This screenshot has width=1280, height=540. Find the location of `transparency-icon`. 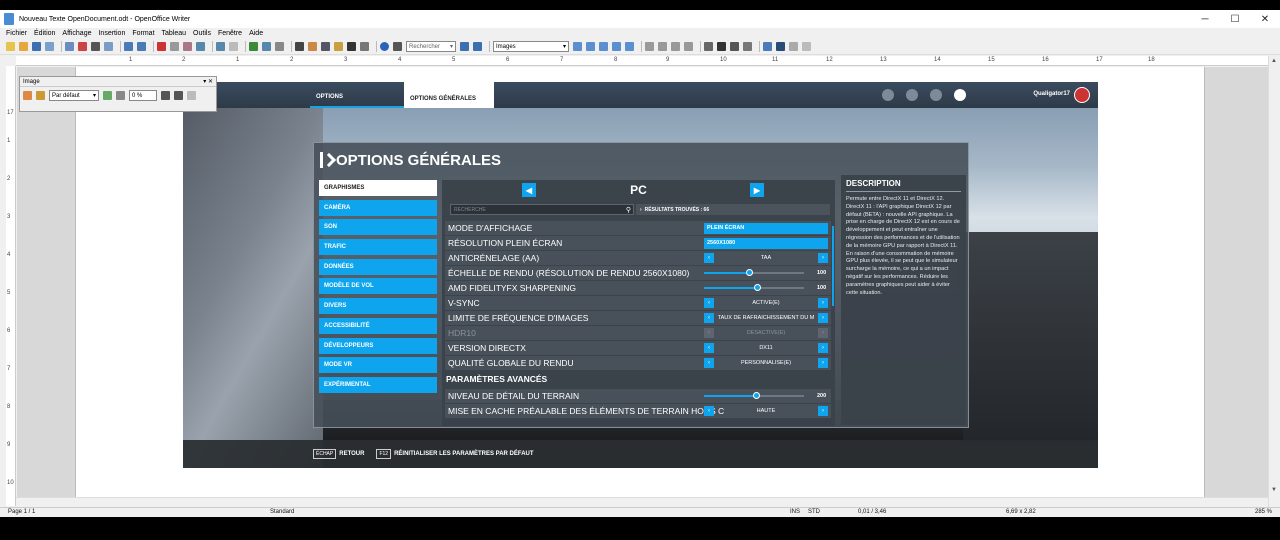

transparency-icon is located at coordinates (120, 95).